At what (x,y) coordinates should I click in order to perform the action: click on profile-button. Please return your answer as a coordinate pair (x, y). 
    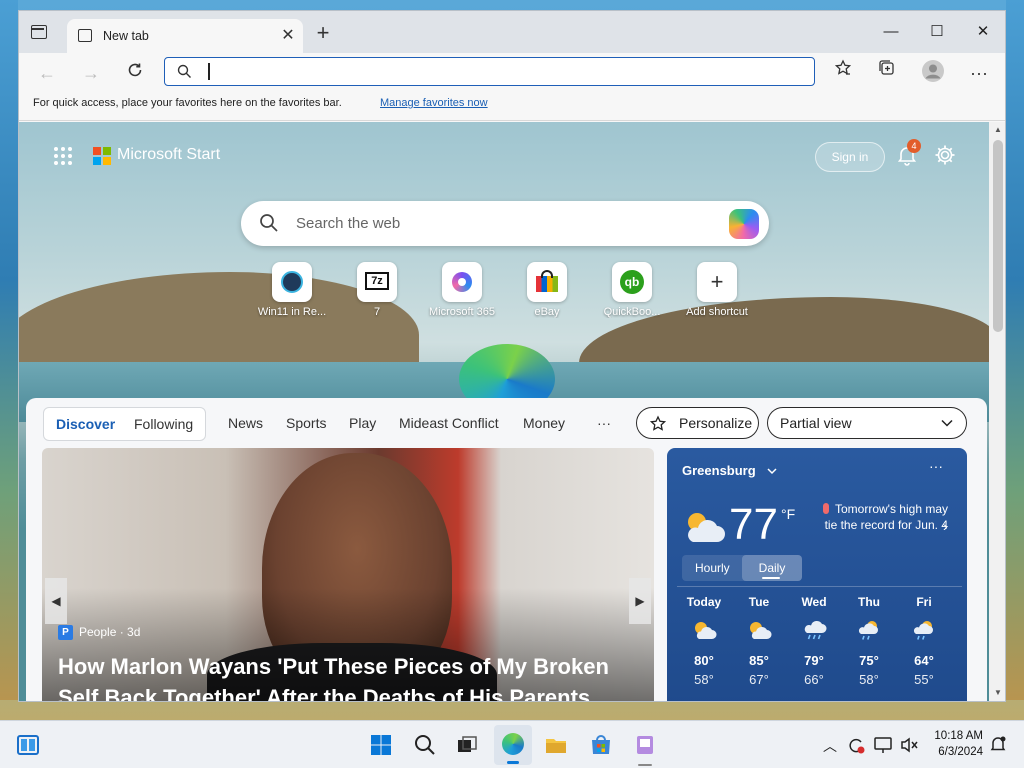
    Looking at the image, I should click on (933, 73).